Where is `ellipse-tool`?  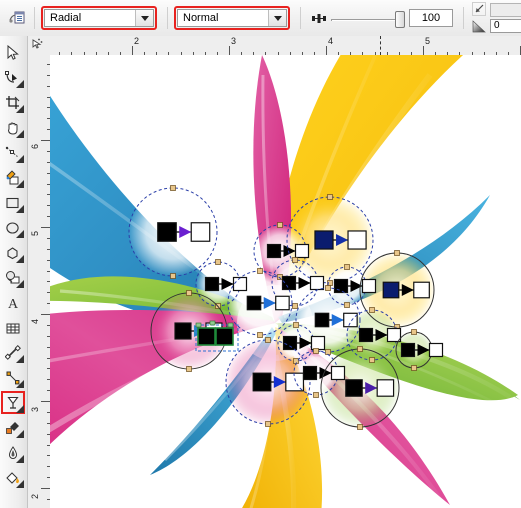 ellipse-tool is located at coordinates (13, 227).